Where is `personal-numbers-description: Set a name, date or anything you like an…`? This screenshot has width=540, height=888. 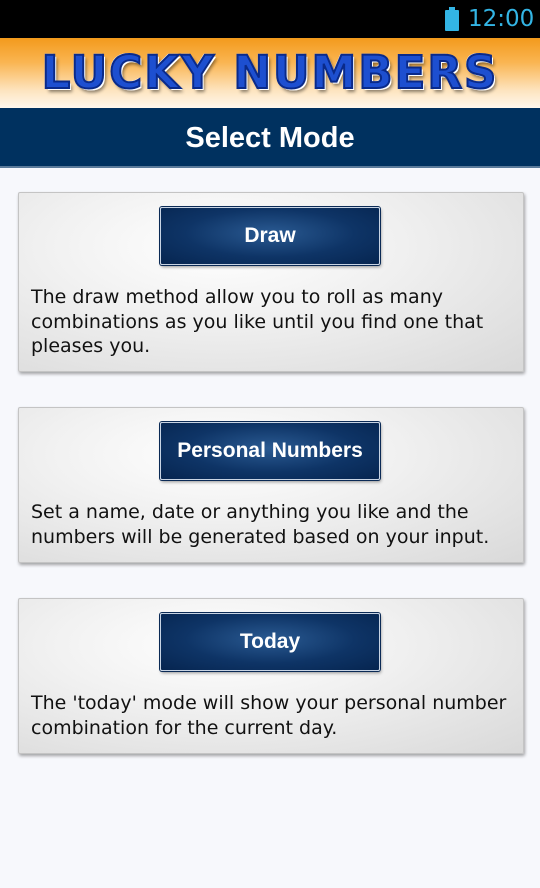
personal-numbers-description: Set a name, date or anything you like an… is located at coordinates (260, 524).